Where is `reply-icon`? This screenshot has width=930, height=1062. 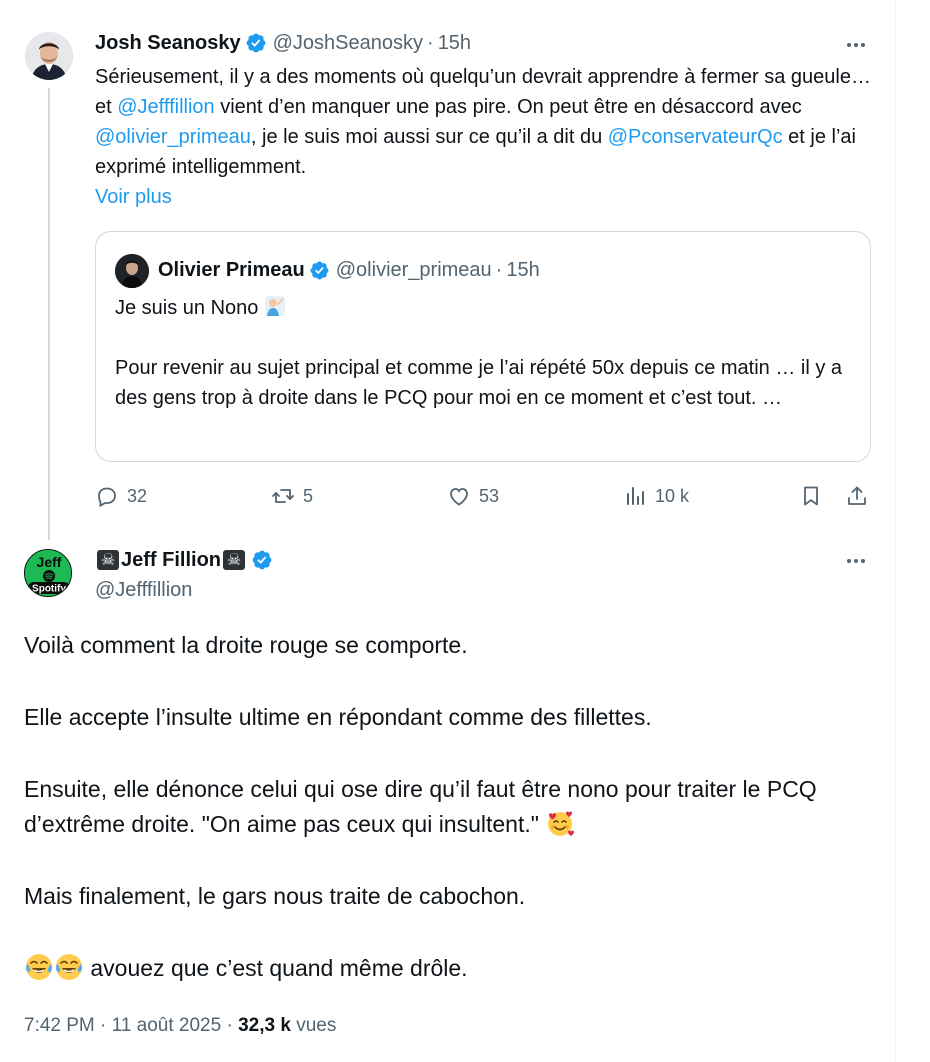
reply-icon is located at coordinates (107, 497).